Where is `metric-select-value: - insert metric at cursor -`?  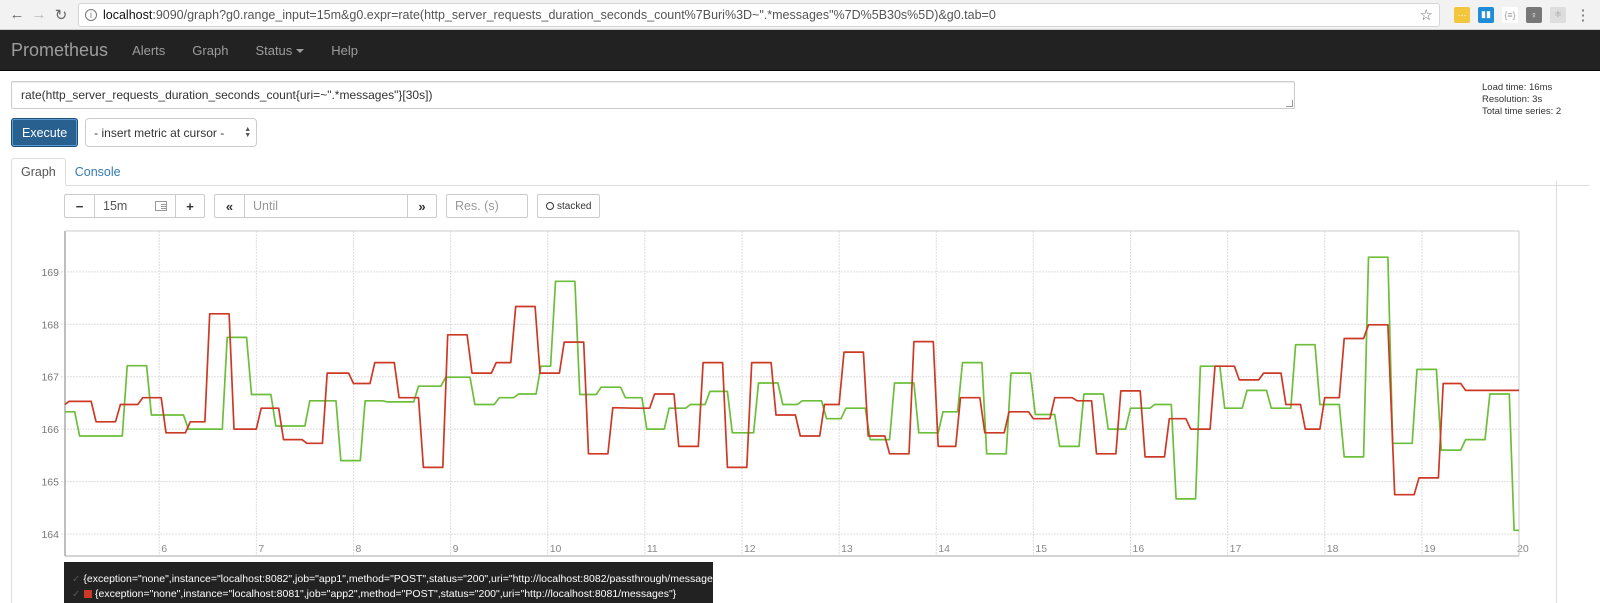 metric-select-value: - insert metric at cursor - is located at coordinates (159, 132).